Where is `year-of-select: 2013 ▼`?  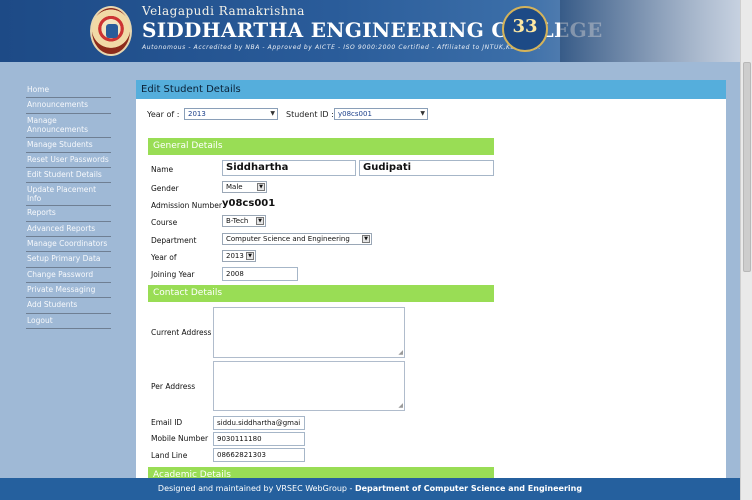 year-of-select: 2013 ▼ is located at coordinates (239, 256).